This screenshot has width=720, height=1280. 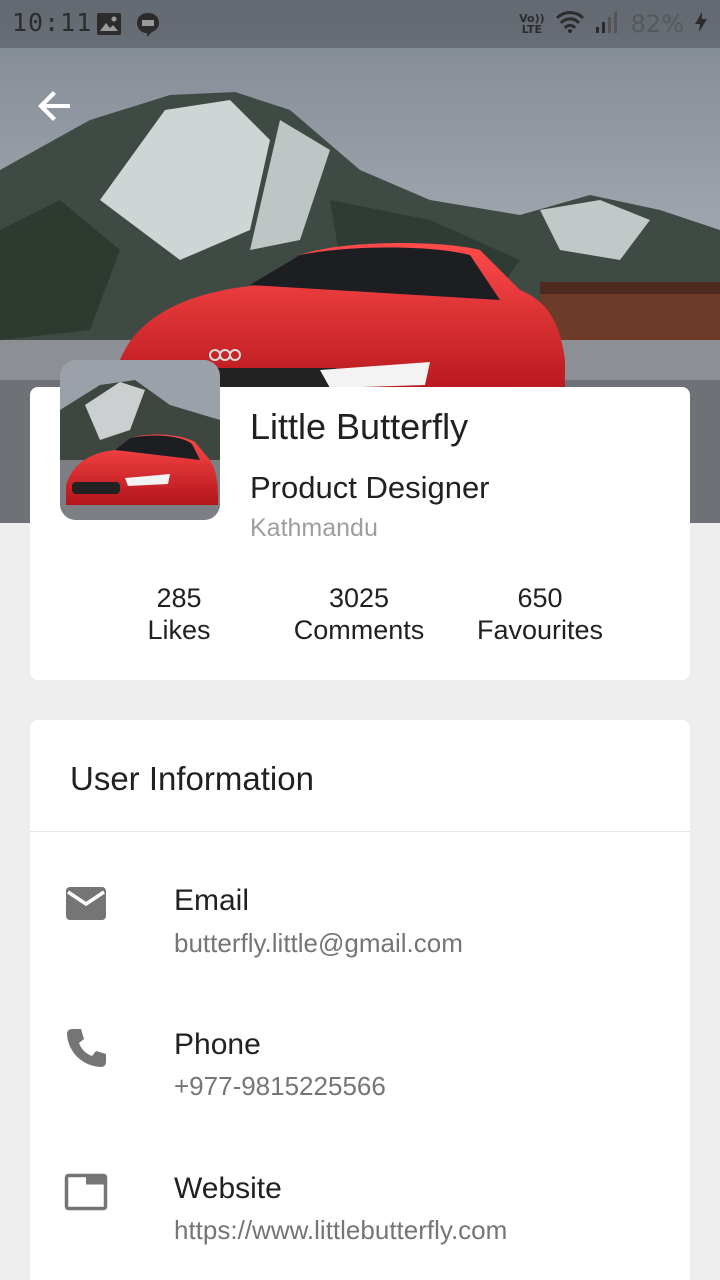 I want to click on stat-label: Comments, so click(x=359, y=630).